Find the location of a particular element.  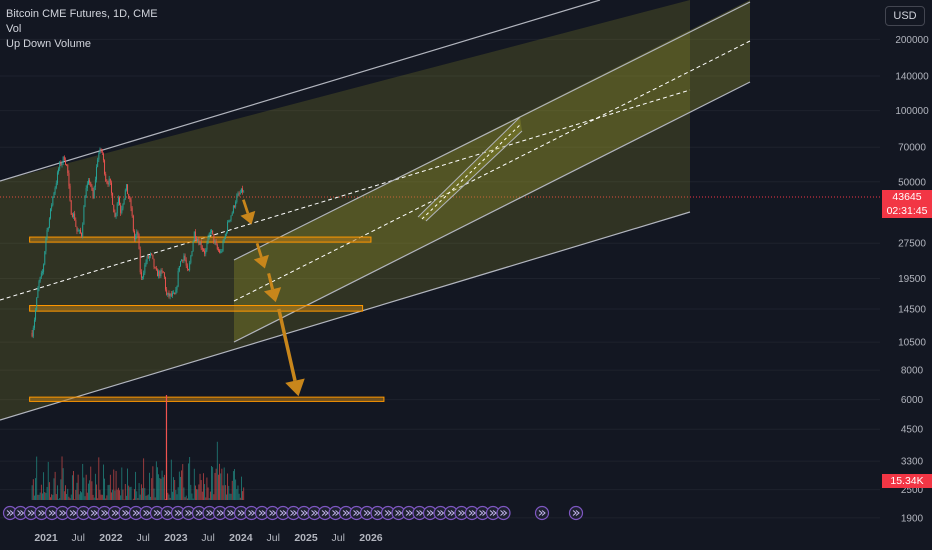

support-zone is located at coordinates (196, 308).